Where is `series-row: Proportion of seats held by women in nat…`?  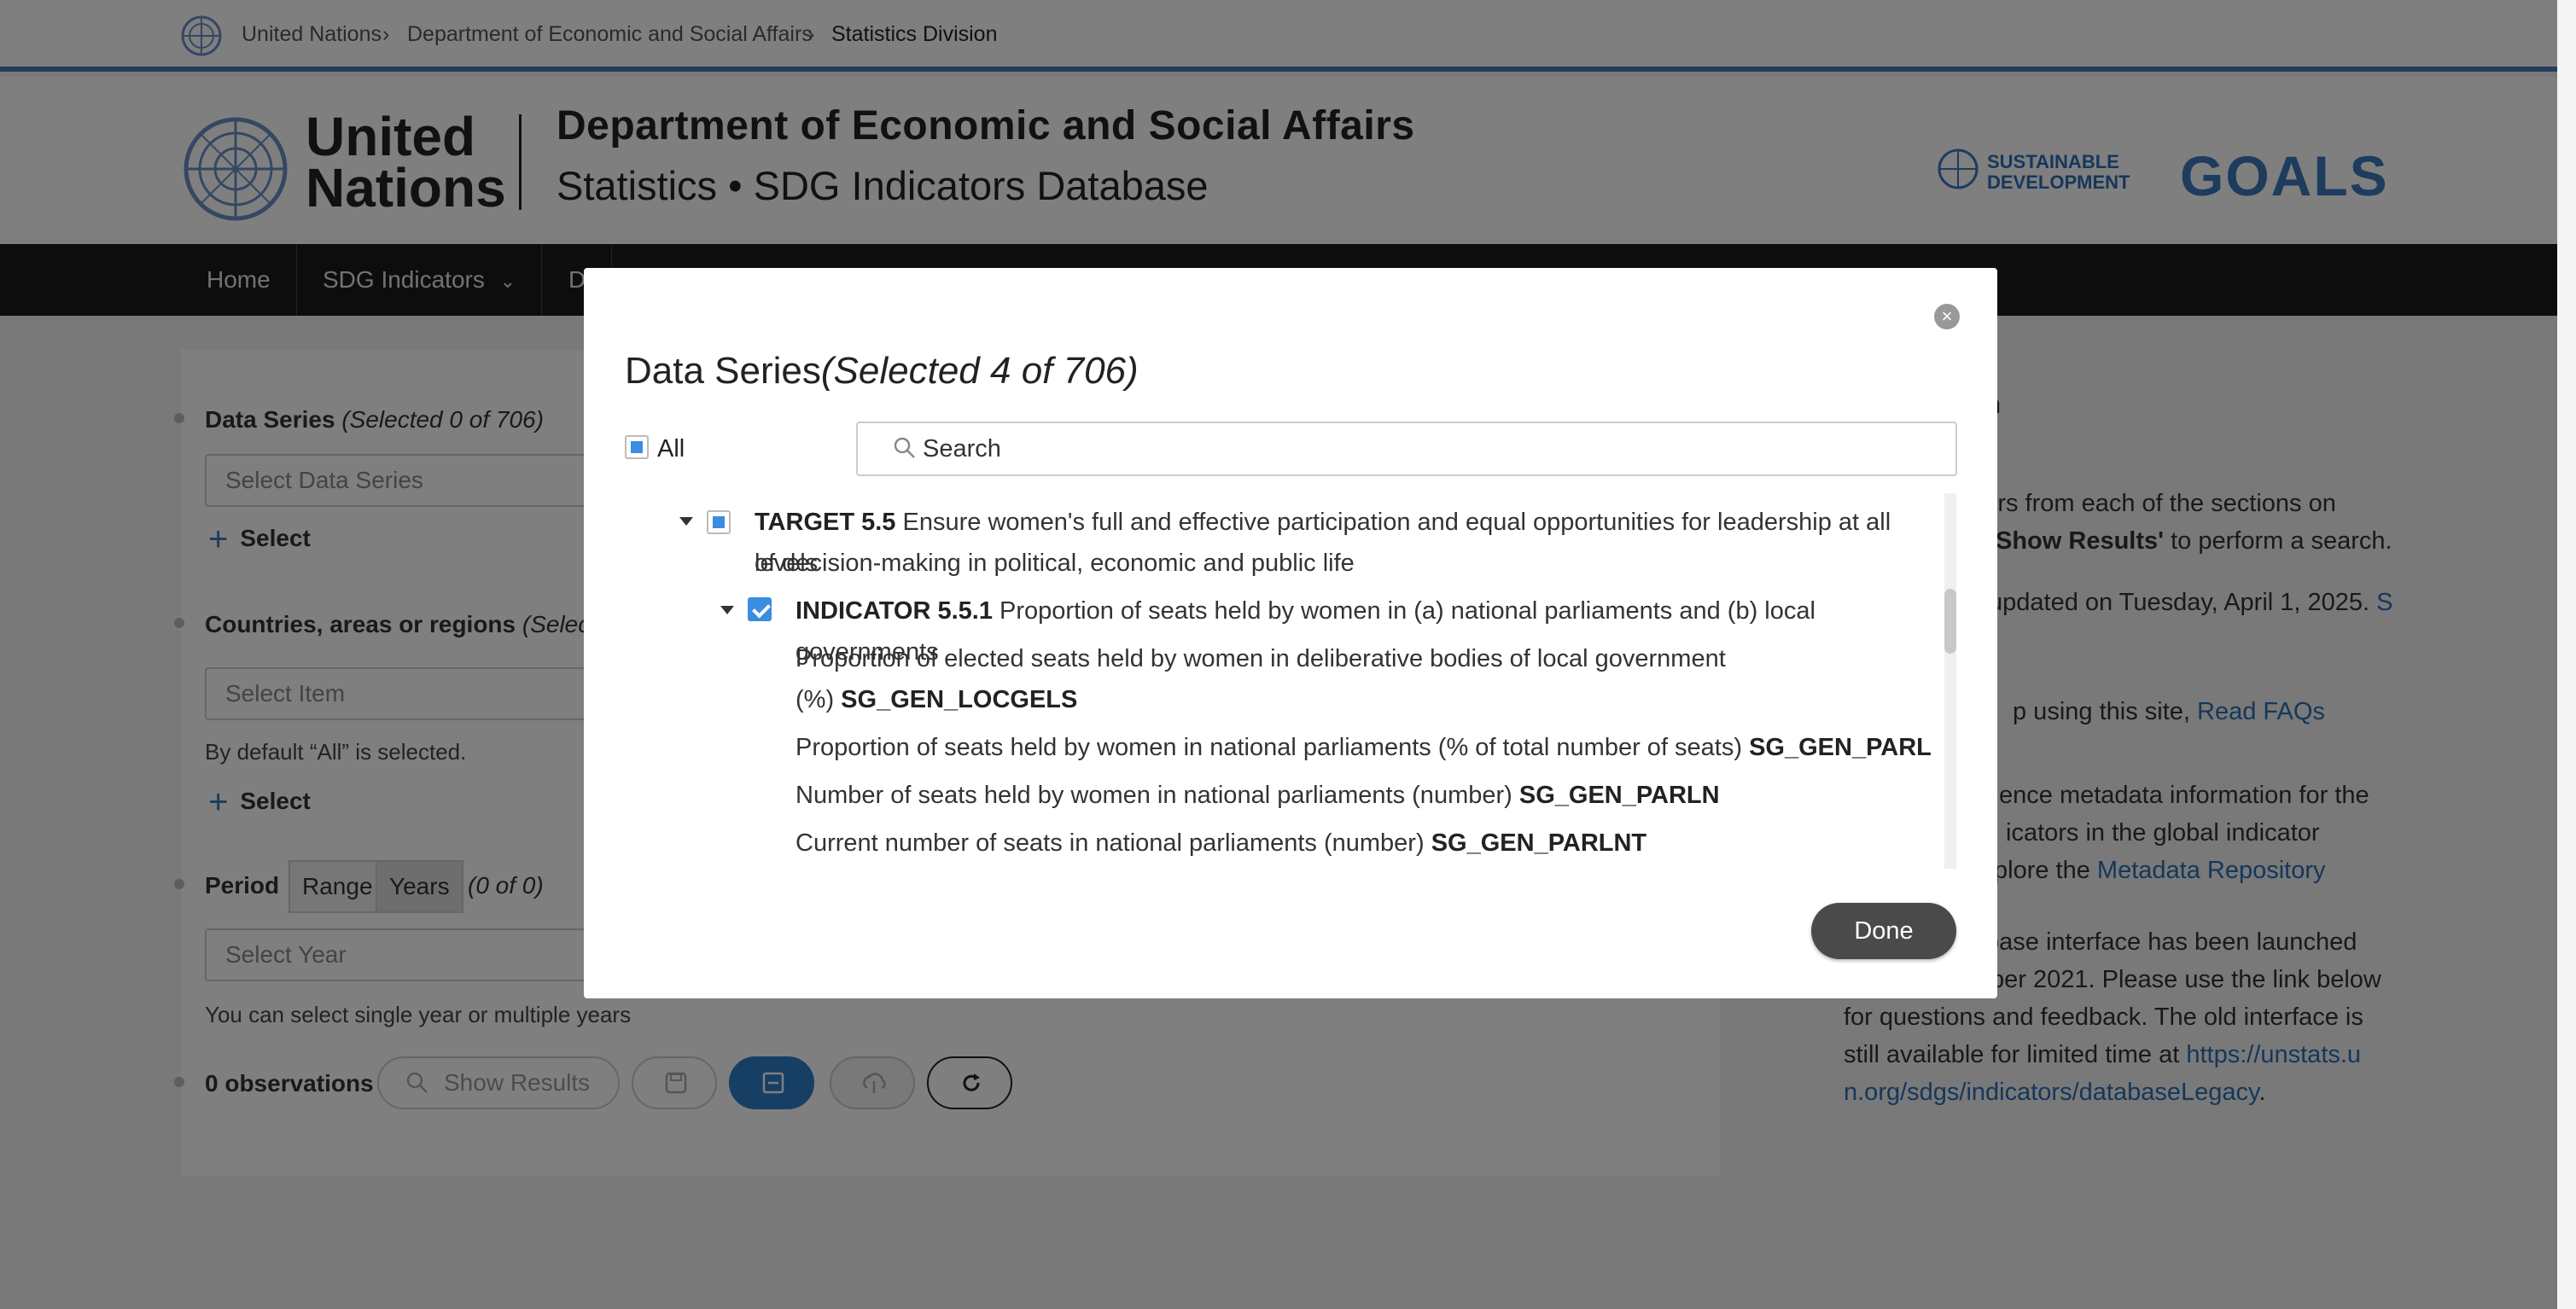
series-row: Proportion of seats held by women in nat… is located at coordinates (1364, 747).